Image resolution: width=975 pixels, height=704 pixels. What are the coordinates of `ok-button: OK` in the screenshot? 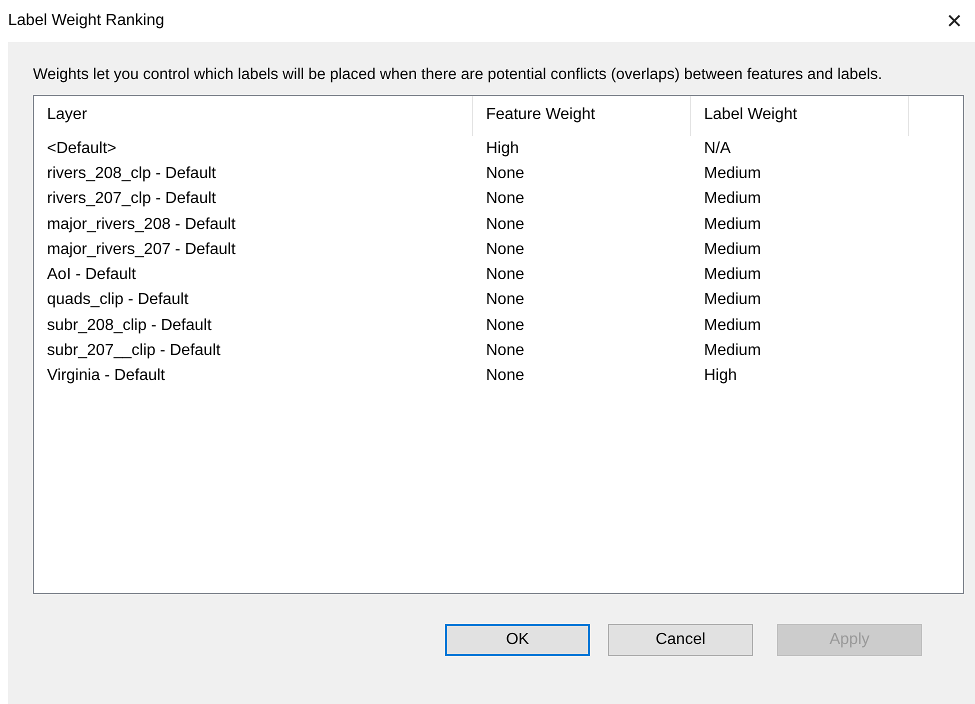 It's located at (517, 640).